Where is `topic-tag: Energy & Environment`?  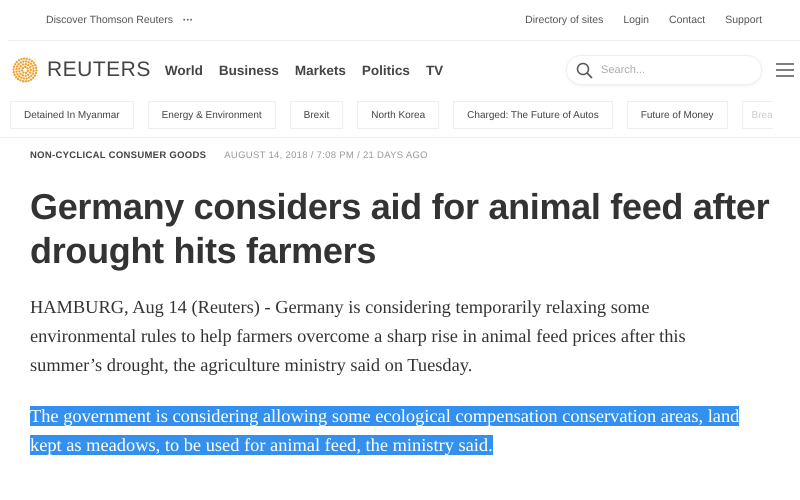
topic-tag: Energy & Environment is located at coordinates (212, 115).